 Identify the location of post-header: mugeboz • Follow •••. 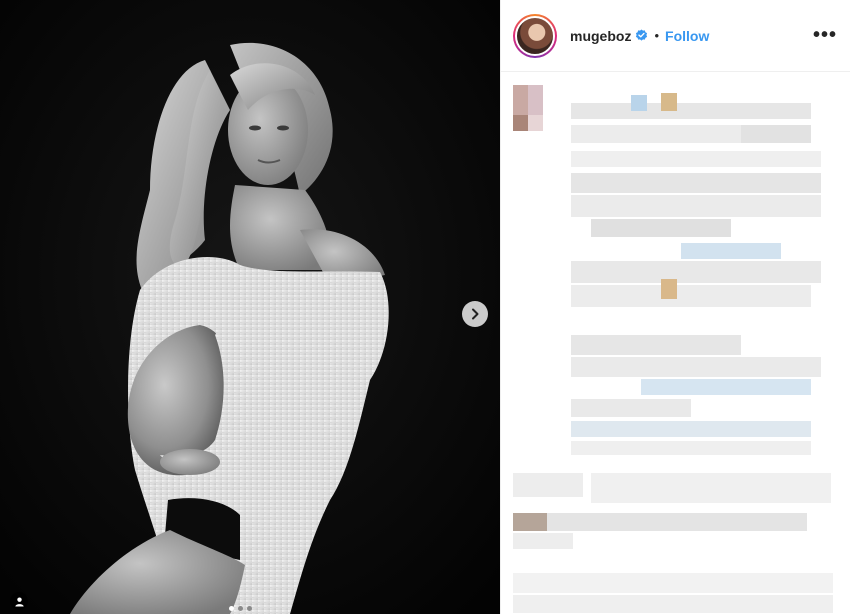
(675, 36).